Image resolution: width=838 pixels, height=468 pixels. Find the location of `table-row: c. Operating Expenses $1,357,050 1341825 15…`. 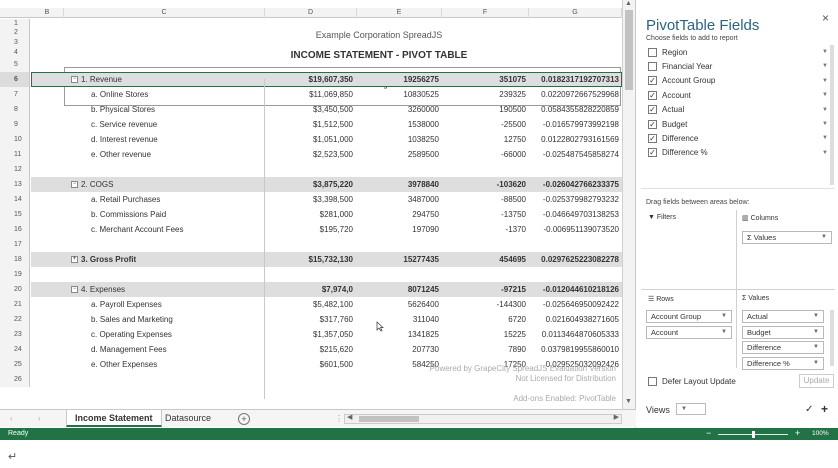

table-row: c. Operating Expenses $1,357,050 1341825 15… is located at coordinates (326, 334).